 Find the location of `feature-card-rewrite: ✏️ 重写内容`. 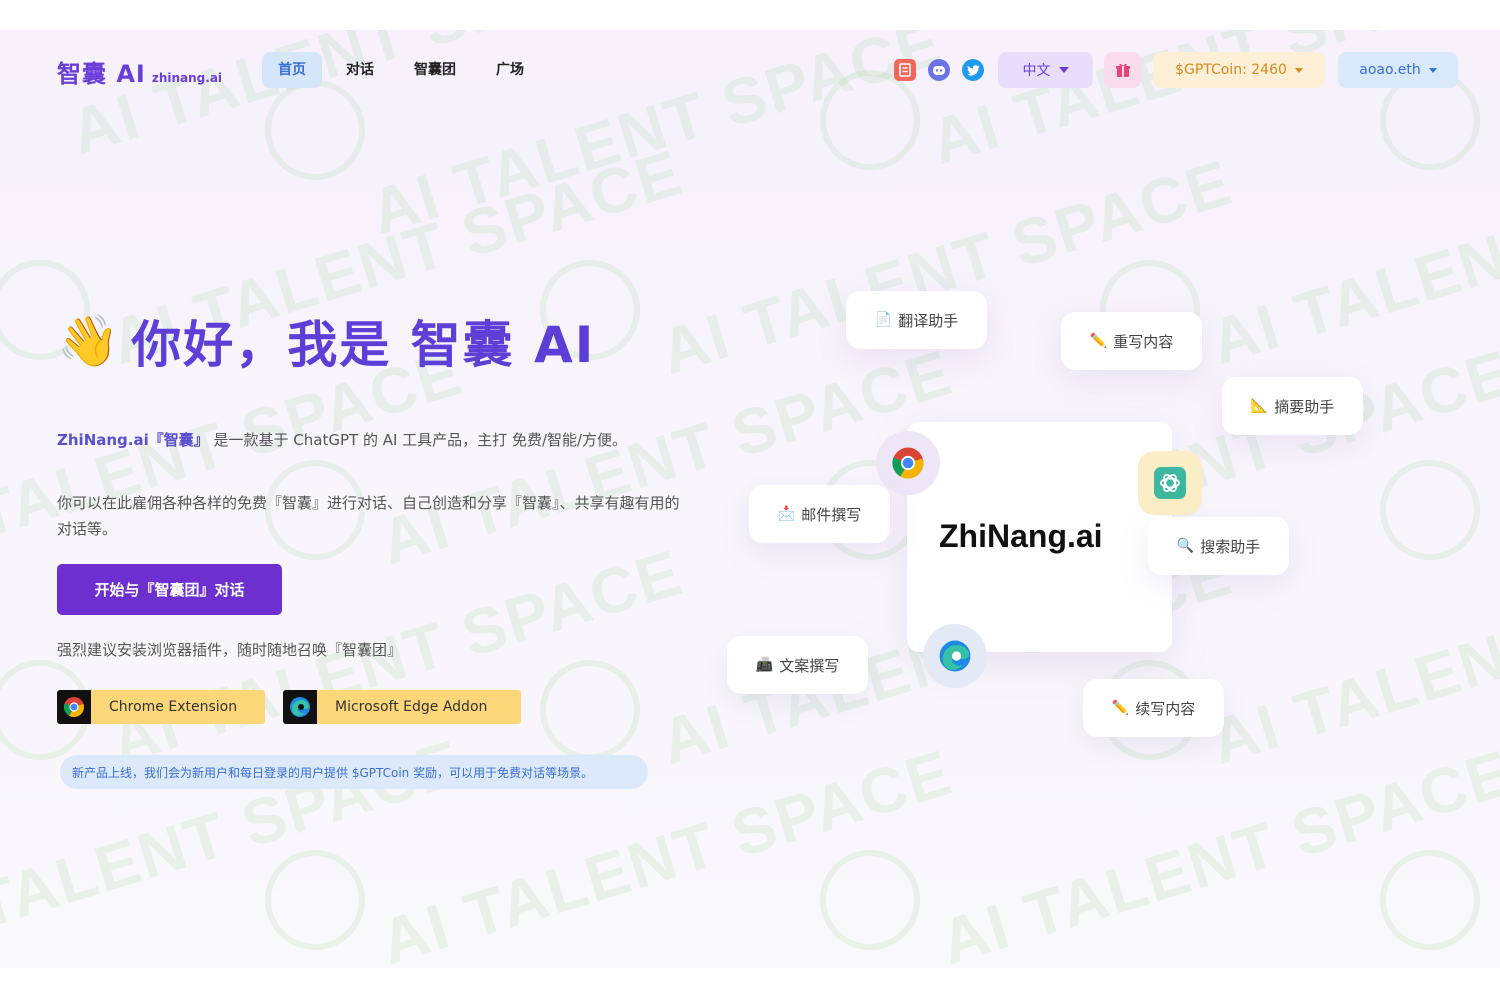

feature-card-rewrite: ✏️ 重写内容 is located at coordinates (1131, 341).